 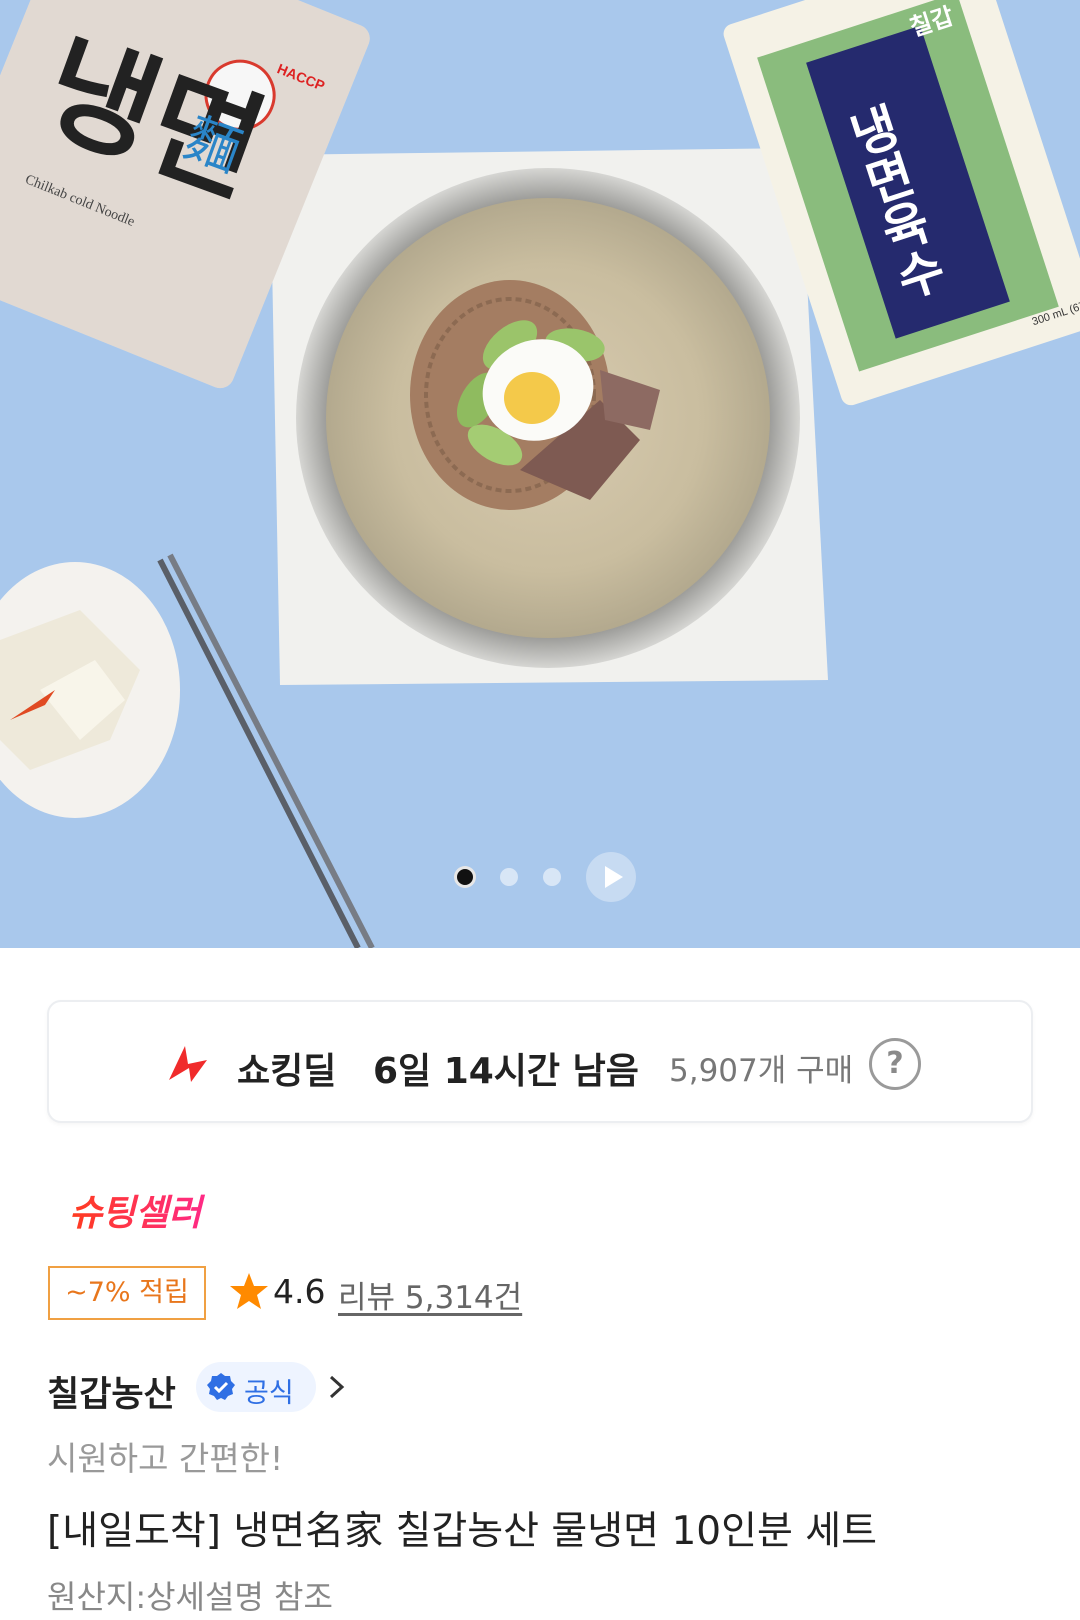 What do you see at coordinates (462, 1531) in the screenshot?
I see `product-title: [내일도착] 냉면名家 칠갑농산 물냉면 10인분 세트` at bounding box center [462, 1531].